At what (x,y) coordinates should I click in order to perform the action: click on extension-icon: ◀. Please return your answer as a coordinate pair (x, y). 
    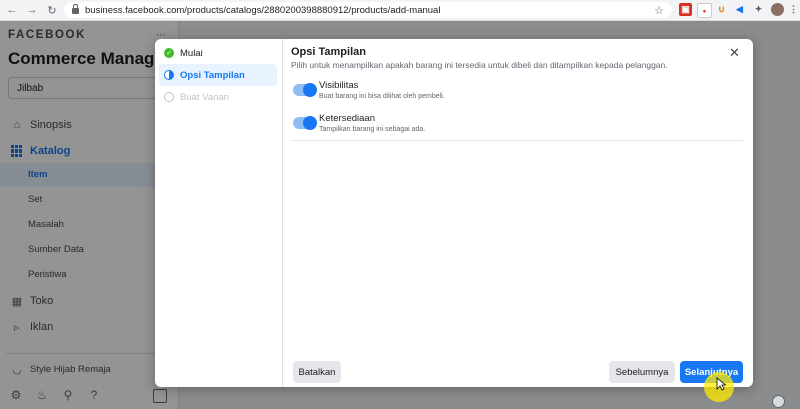
    Looking at the image, I should click on (739, 9).